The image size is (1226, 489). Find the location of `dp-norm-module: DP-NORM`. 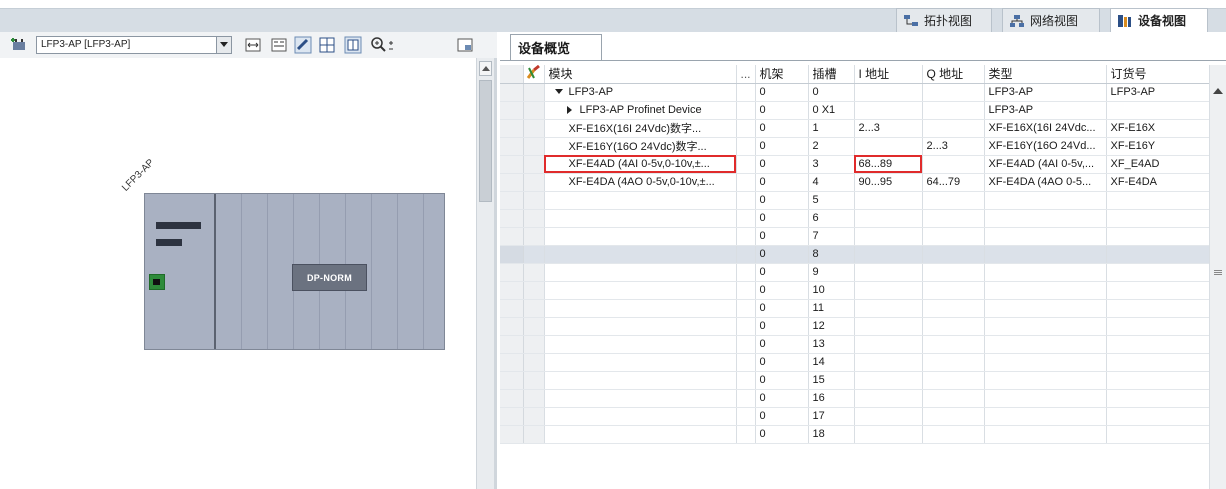

dp-norm-module: DP-NORM is located at coordinates (329, 277).